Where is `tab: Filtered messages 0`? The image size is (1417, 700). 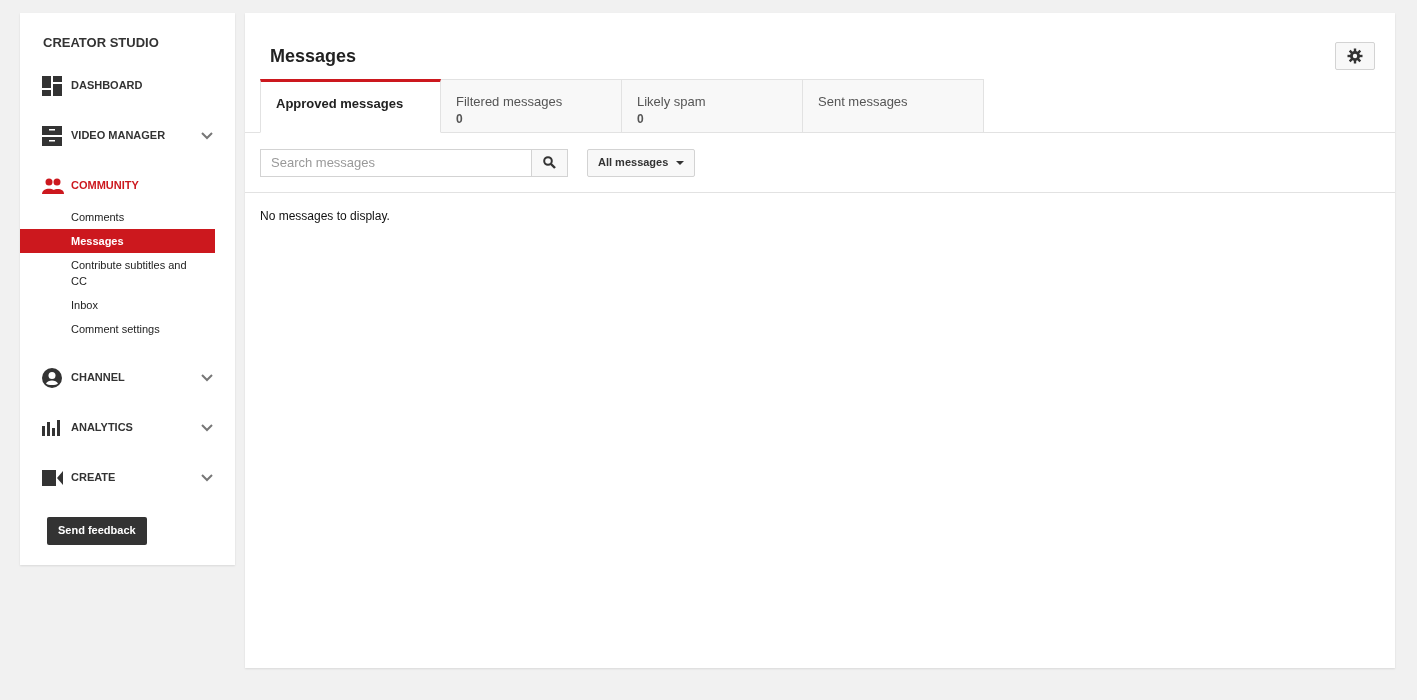
tab: Filtered messages 0 is located at coordinates (531, 106).